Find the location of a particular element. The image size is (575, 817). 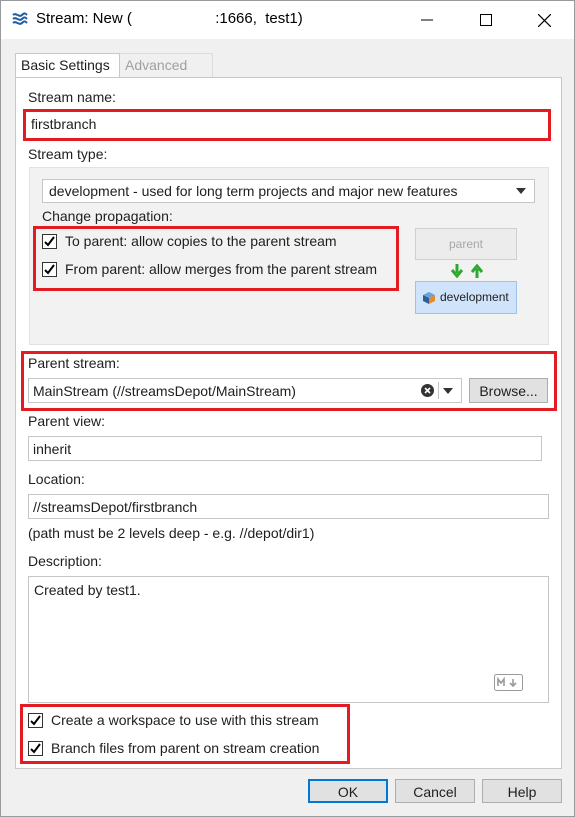

parent-stream-value: MainStream (//streamsDepot/MainStream) is located at coordinates (164, 391).